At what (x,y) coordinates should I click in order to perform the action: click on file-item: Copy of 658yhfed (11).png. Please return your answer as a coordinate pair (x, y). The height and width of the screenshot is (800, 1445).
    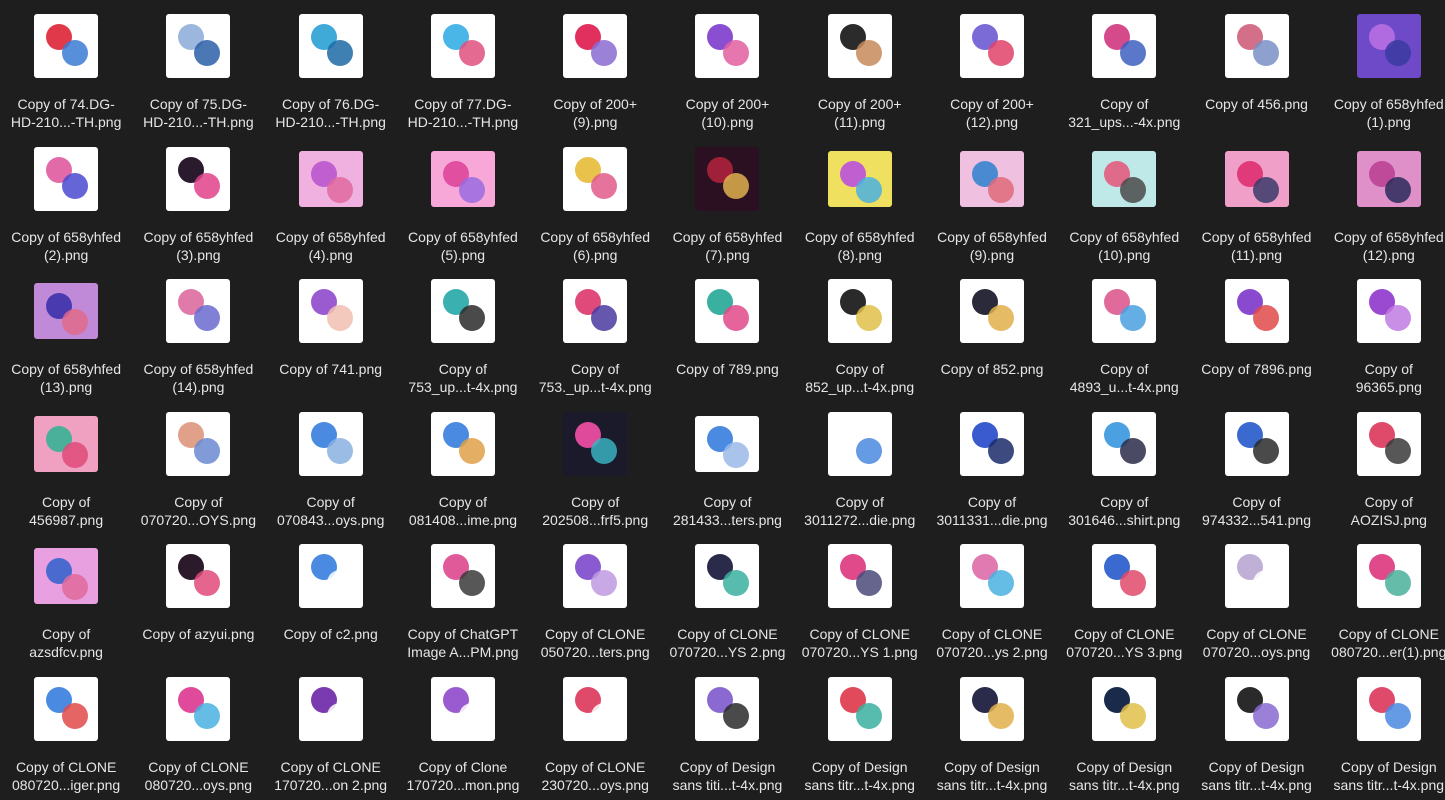
    Looking at the image, I should click on (1256, 202).